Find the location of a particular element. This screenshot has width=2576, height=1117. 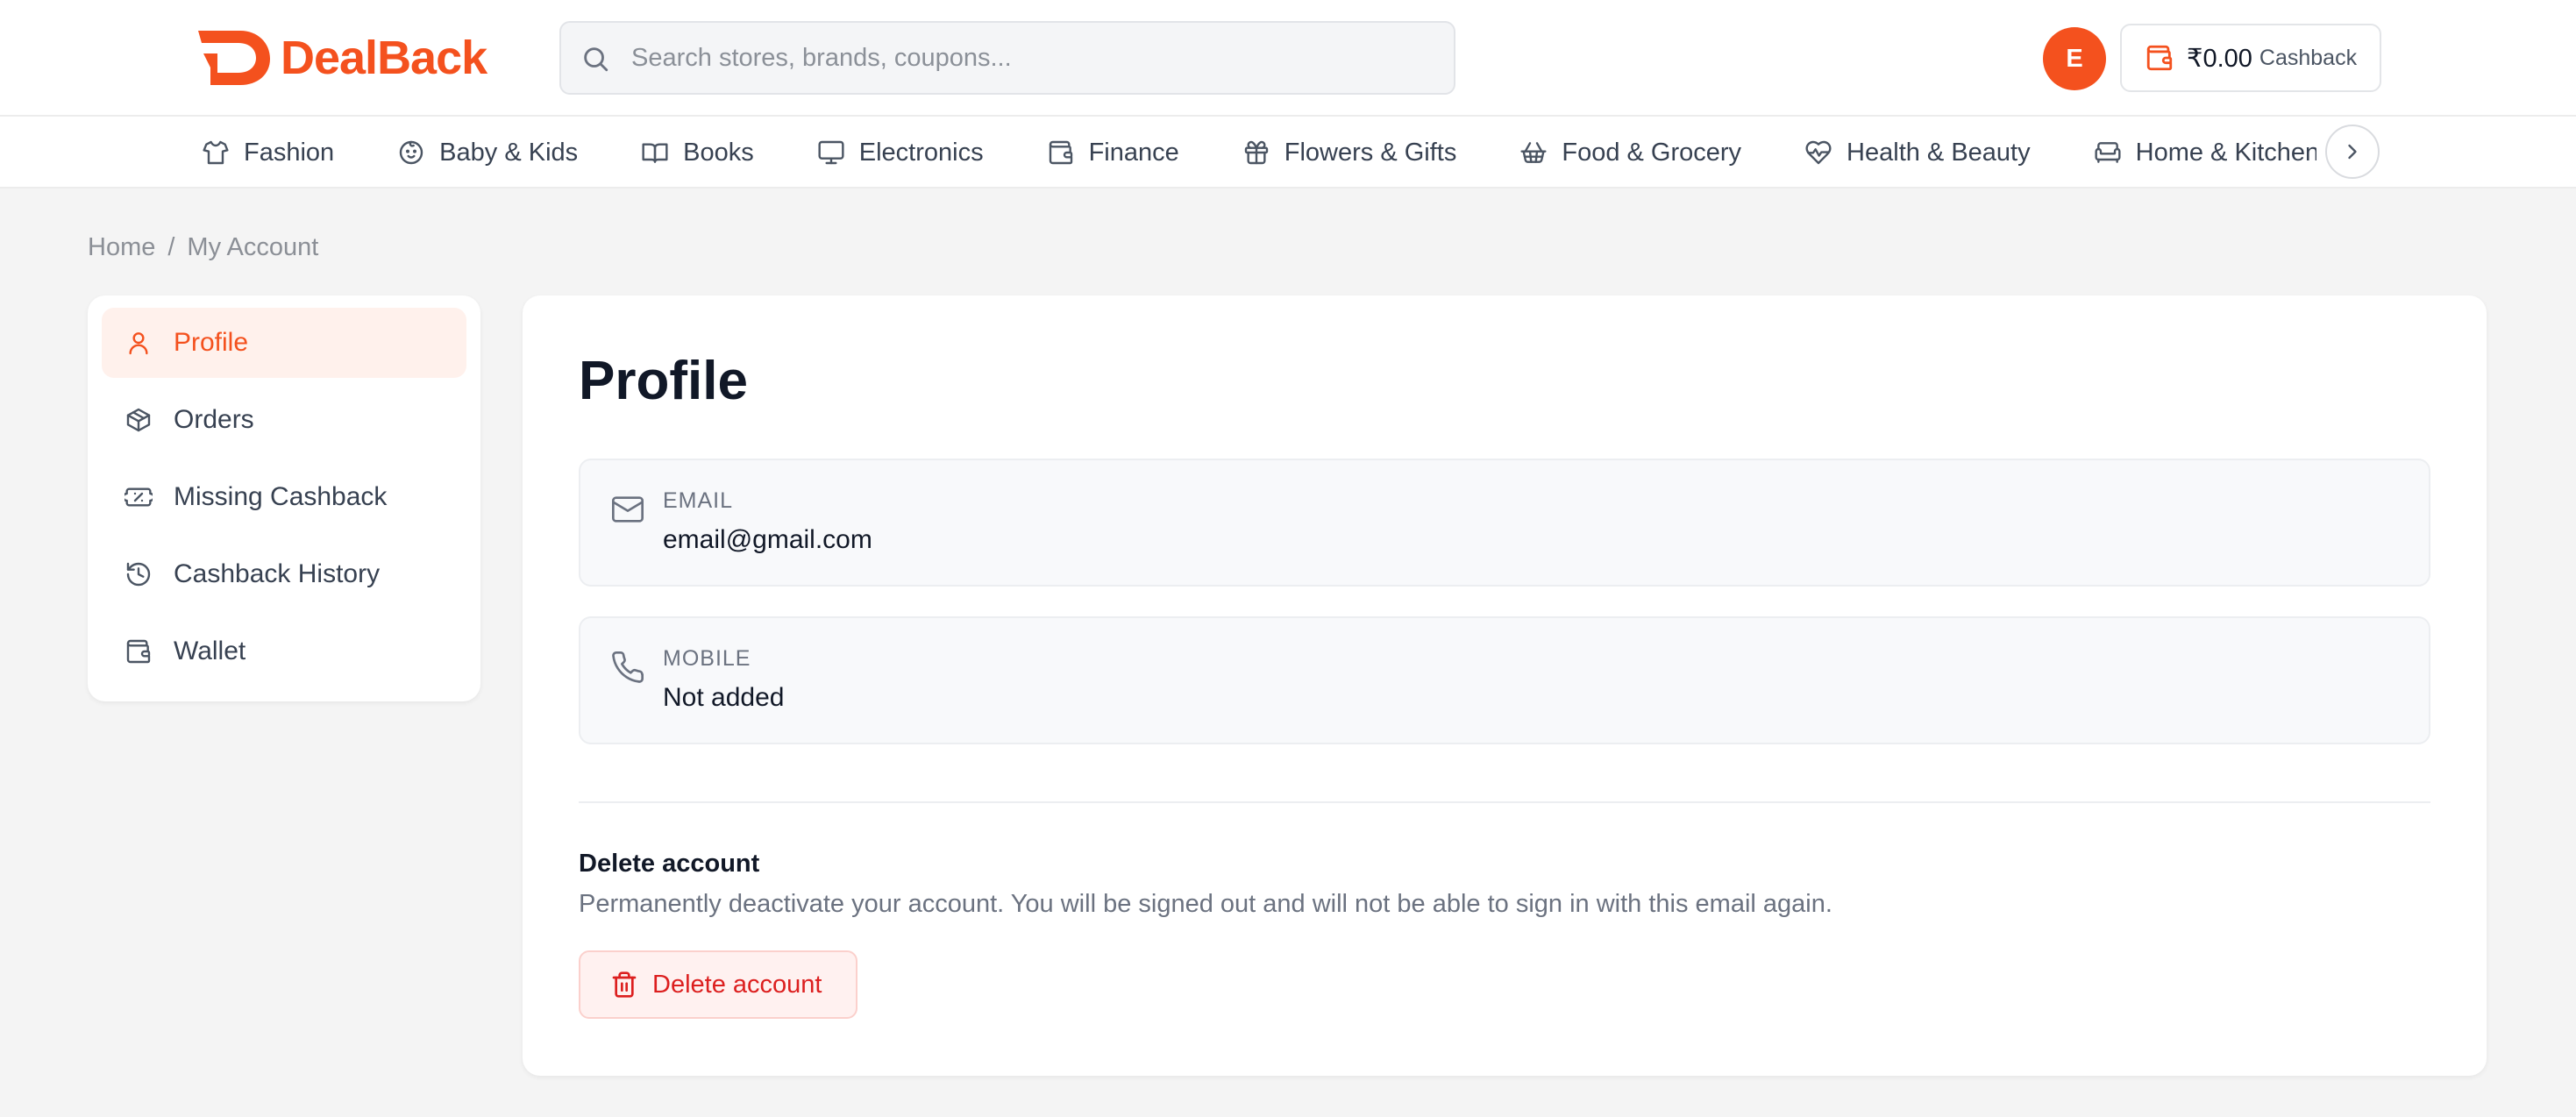

sofa-icon is located at coordinates (2108, 153).